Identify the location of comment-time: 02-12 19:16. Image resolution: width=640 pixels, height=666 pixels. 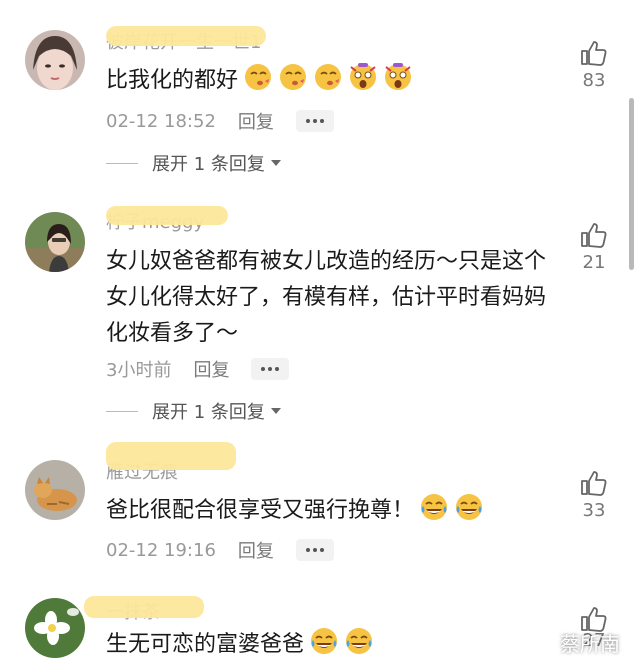
(161, 550).